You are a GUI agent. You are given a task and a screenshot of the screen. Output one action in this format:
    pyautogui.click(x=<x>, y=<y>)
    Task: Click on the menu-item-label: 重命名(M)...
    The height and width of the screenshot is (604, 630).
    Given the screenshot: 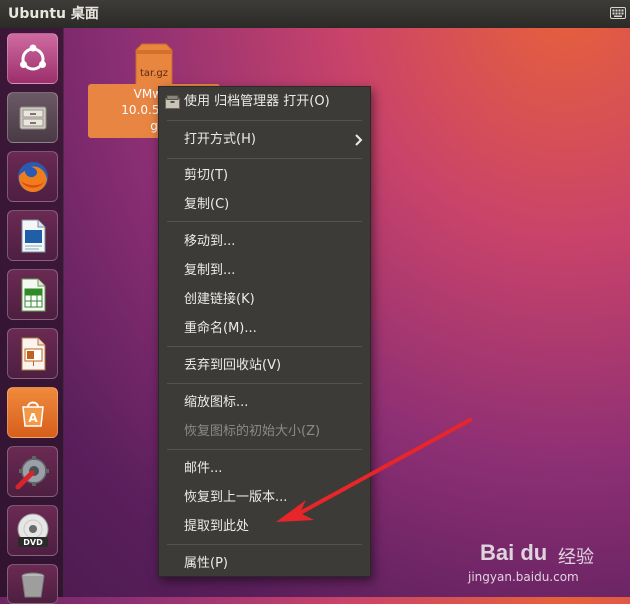 What is the action you would take?
    pyautogui.click(x=220, y=328)
    